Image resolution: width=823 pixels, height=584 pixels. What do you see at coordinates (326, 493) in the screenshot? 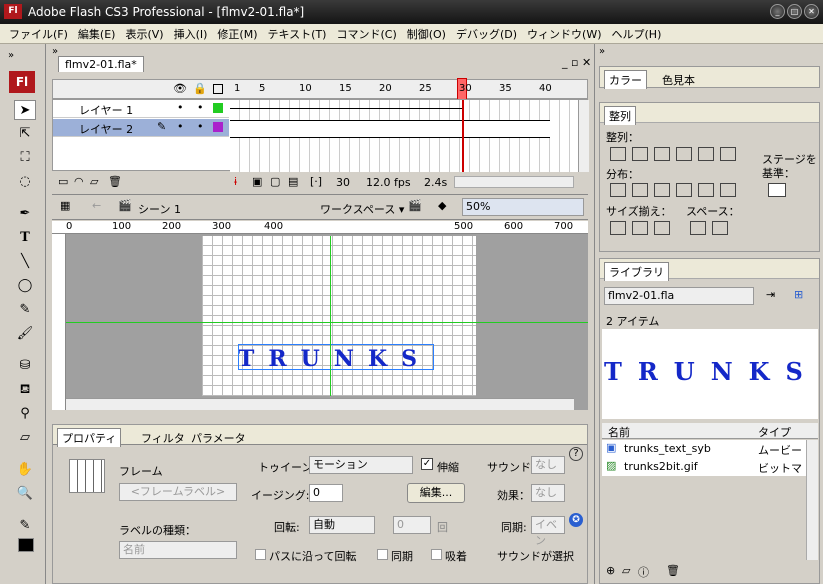
I see `easing-input: 0` at bounding box center [326, 493].